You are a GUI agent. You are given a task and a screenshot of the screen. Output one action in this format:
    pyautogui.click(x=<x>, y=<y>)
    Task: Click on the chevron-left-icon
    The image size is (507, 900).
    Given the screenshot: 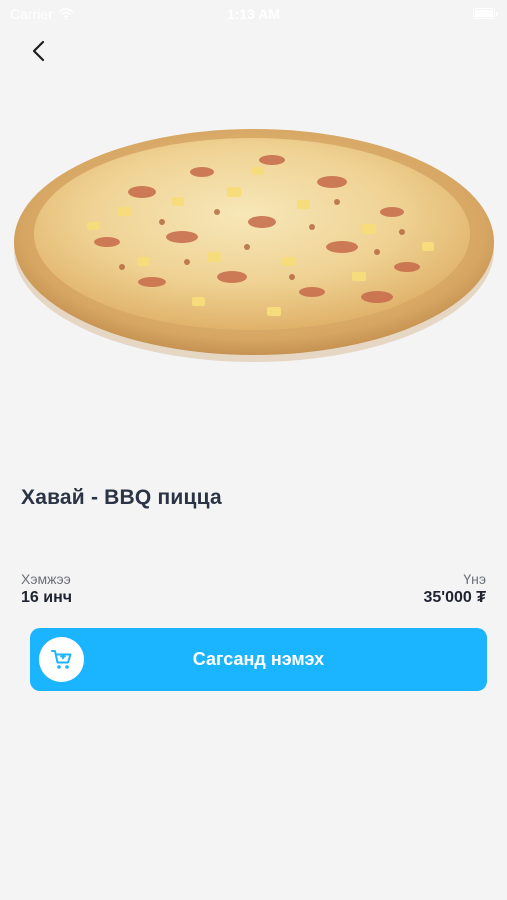 What is the action you would take?
    pyautogui.click(x=38, y=51)
    